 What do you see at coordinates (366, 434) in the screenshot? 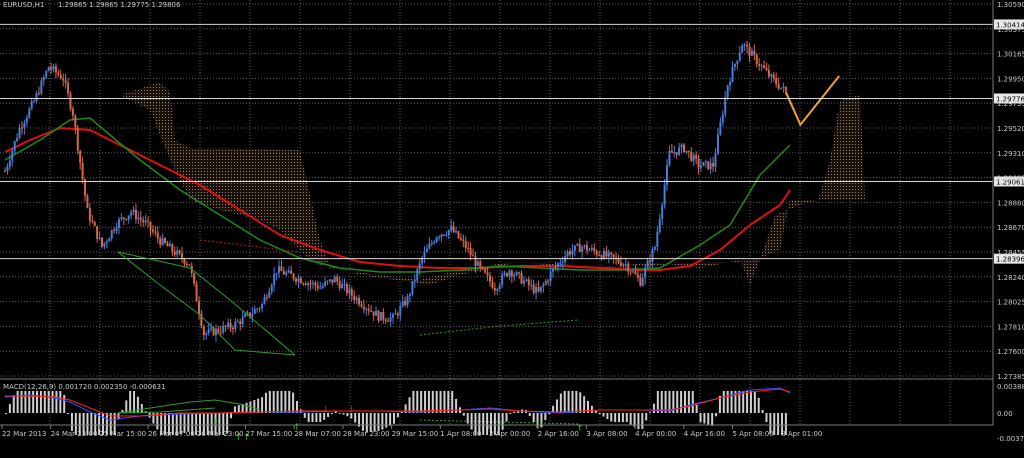
I see `time-tick-label: 28 Mar 23:00` at bounding box center [366, 434].